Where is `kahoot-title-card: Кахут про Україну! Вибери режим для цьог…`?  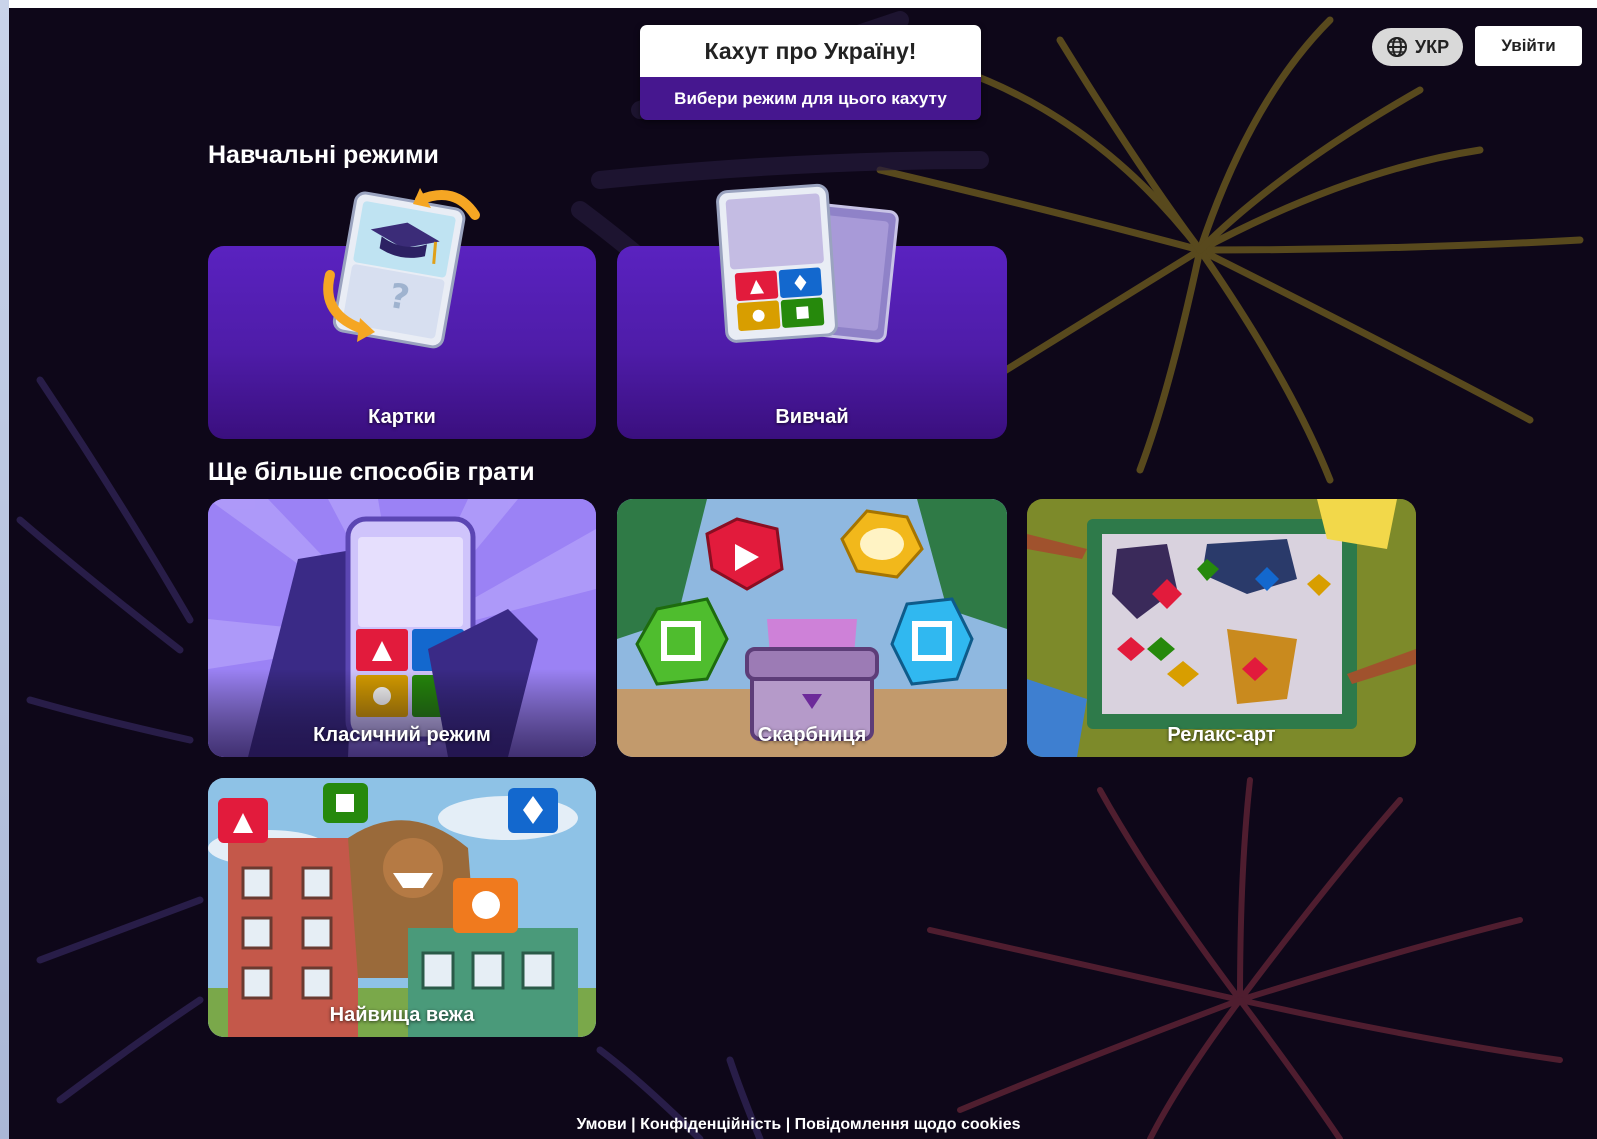
kahoot-title-card: Кахут про Україну! Вибери режим для цьог… is located at coordinates (810, 72).